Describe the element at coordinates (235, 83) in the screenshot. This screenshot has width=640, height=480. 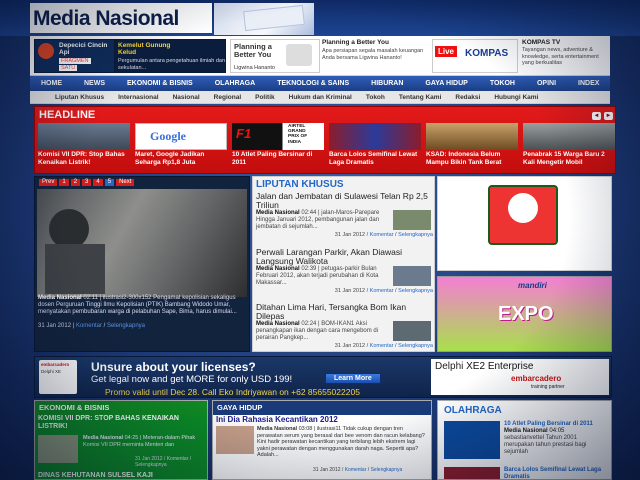
I see `nav-olahraga: OLAHRAGA` at that location.